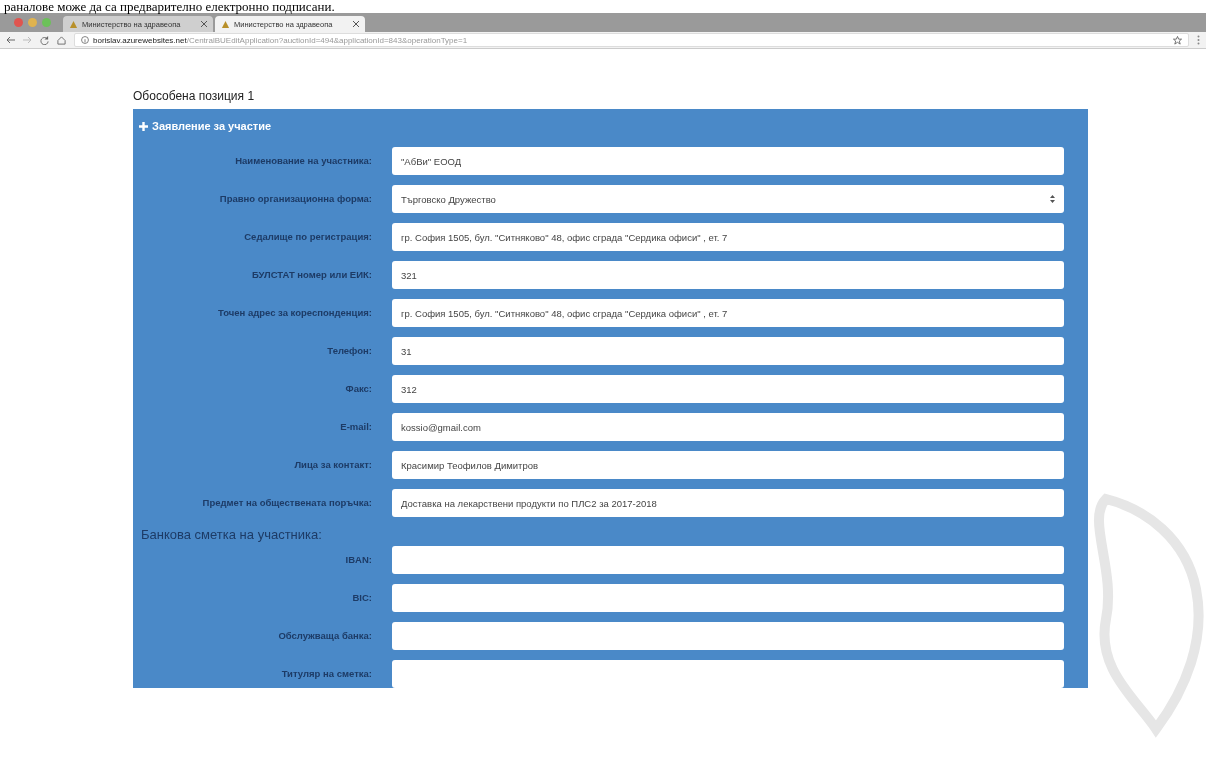 This screenshot has width=1206, height=758. Describe the element at coordinates (1177, 40) in the screenshot. I see `star-icon` at that location.